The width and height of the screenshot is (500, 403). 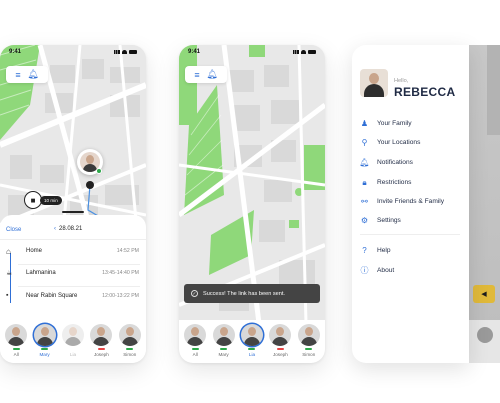 I want to click on users-icon: ♟, so click(x=364, y=123).